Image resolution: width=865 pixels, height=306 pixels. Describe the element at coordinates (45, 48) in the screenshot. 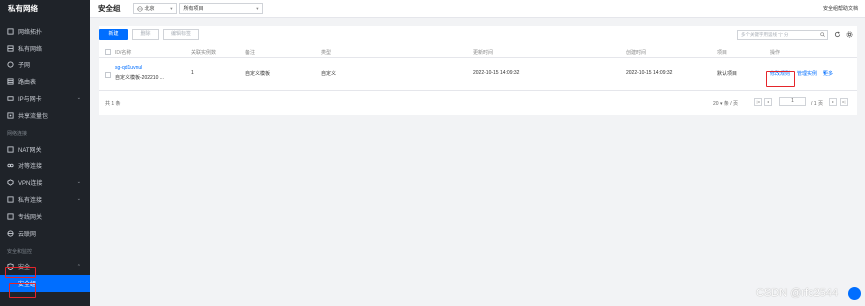

I see `sidebar-item-vpc: 私有网络` at that location.